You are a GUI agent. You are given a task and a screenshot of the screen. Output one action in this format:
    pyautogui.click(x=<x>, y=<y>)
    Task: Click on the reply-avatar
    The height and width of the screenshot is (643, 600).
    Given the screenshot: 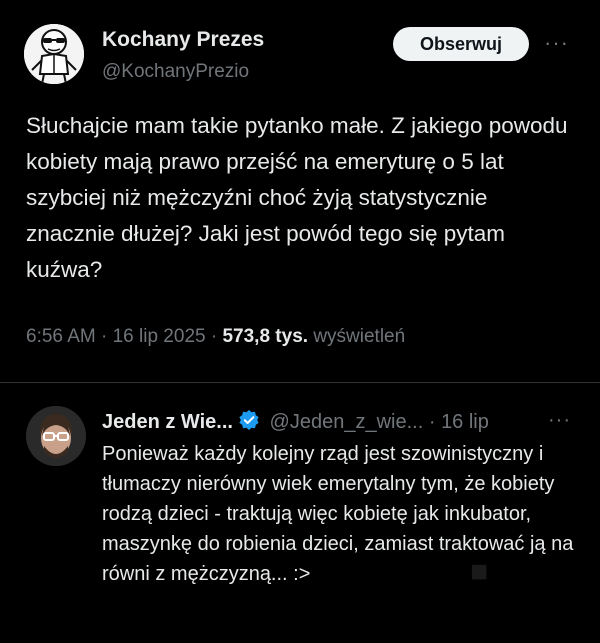 What is the action you would take?
    pyautogui.click(x=56, y=436)
    